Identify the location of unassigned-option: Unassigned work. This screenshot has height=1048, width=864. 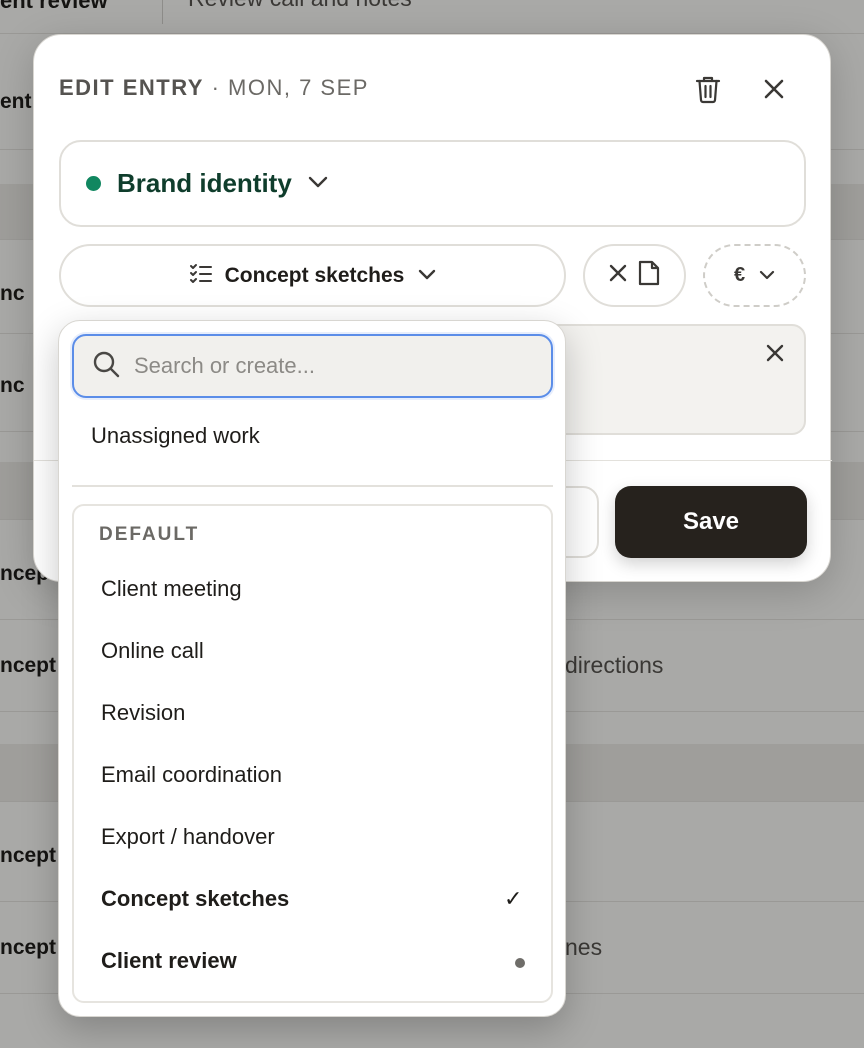
(175, 436).